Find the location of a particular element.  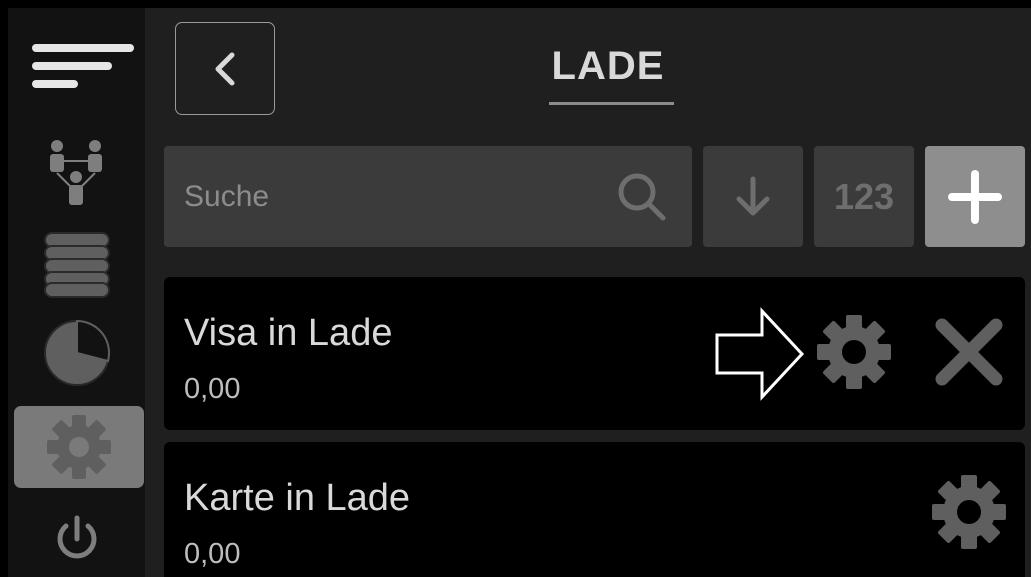

item-name: Visa in Lade is located at coordinates (288, 333).